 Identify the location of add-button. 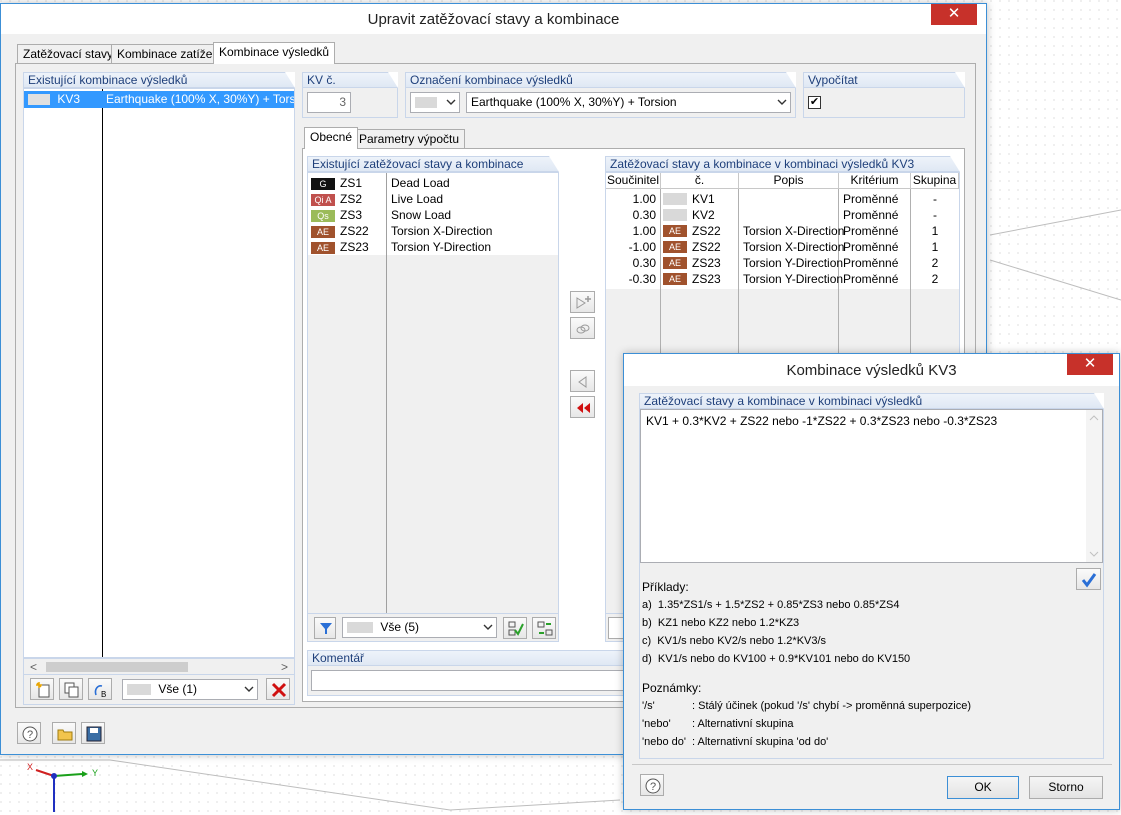
(582, 302).